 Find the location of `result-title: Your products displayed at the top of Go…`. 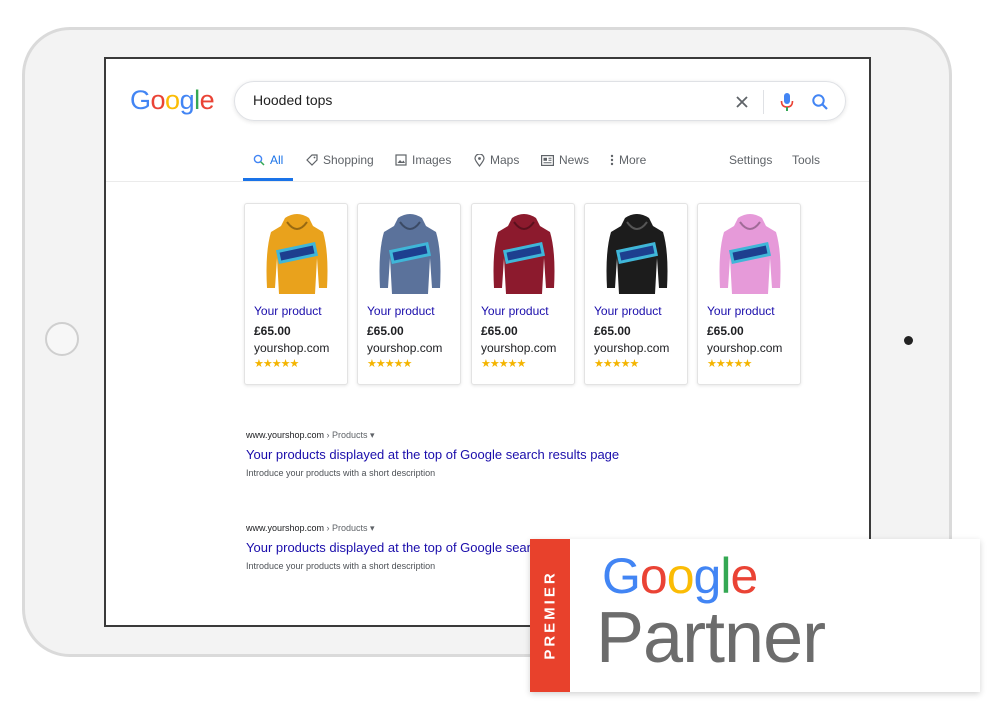

result-title: Your products displayed at the top of Go… is located at coordinates (432, 454).